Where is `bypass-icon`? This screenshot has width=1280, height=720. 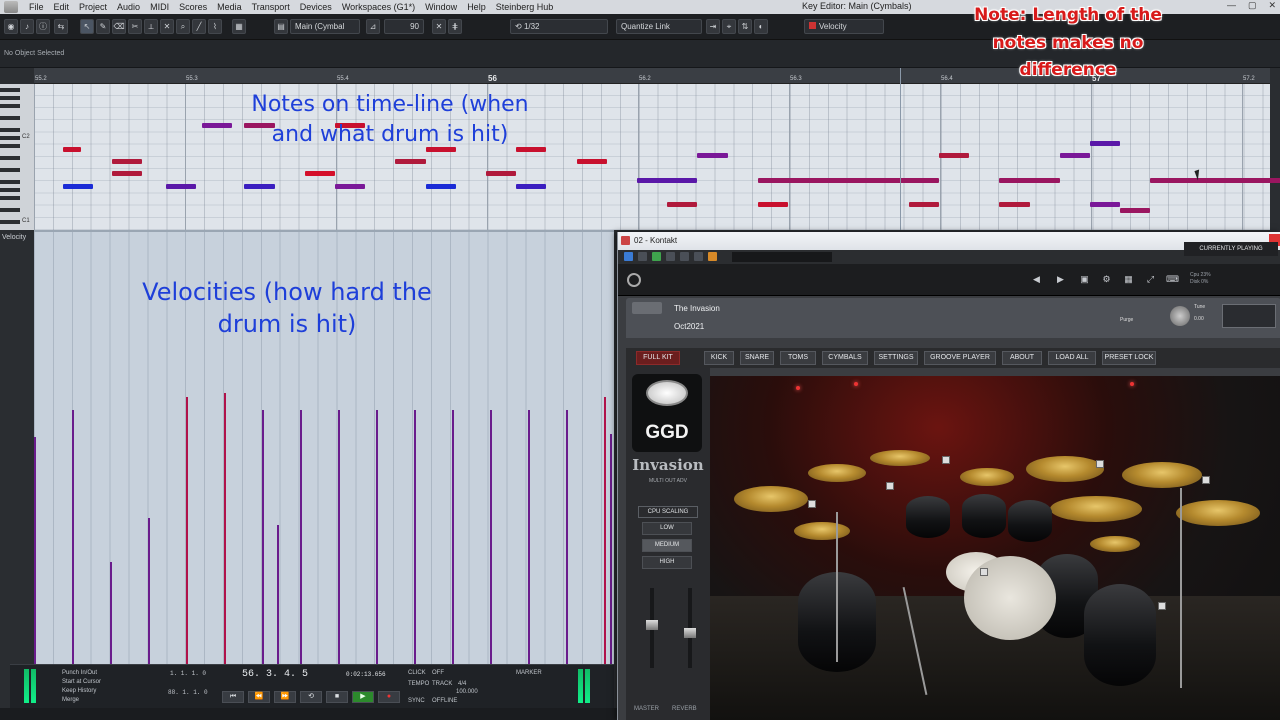
bypass-icon is located at coordinates (628, 256).